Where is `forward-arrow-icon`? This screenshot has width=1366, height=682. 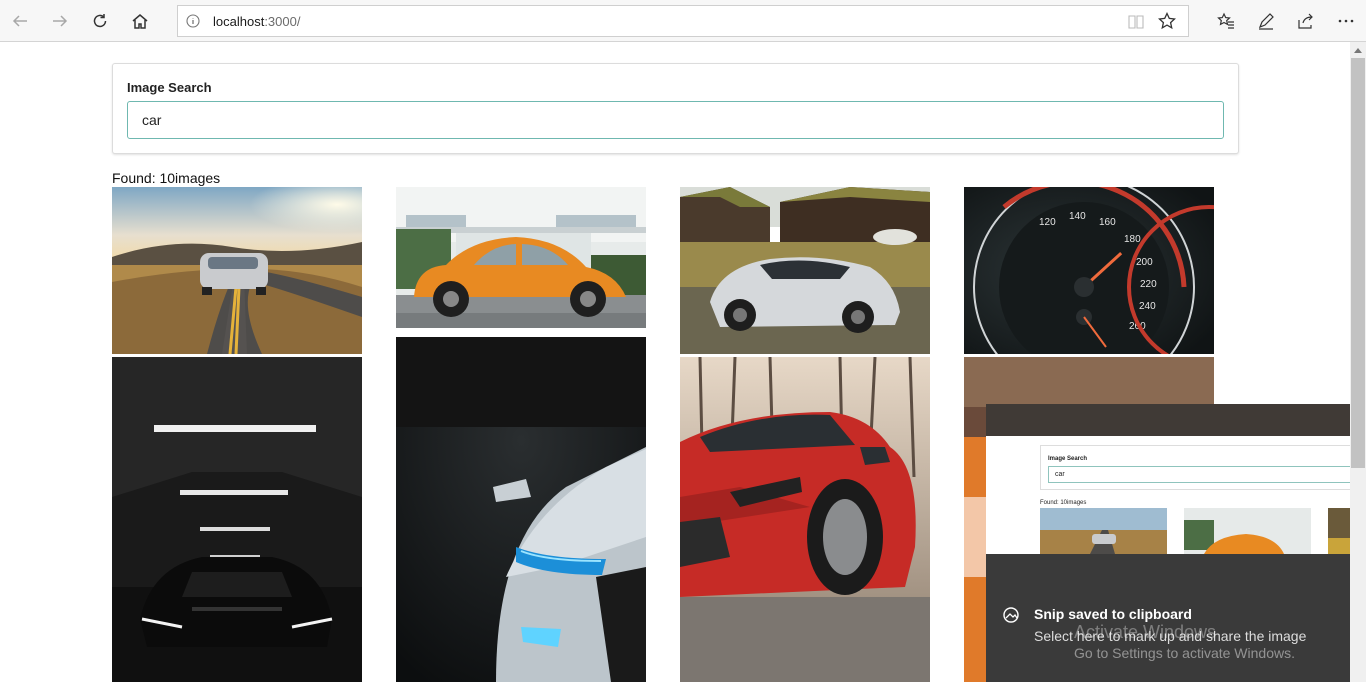 forward-arrow-icon is located at coordinates (60, 21).